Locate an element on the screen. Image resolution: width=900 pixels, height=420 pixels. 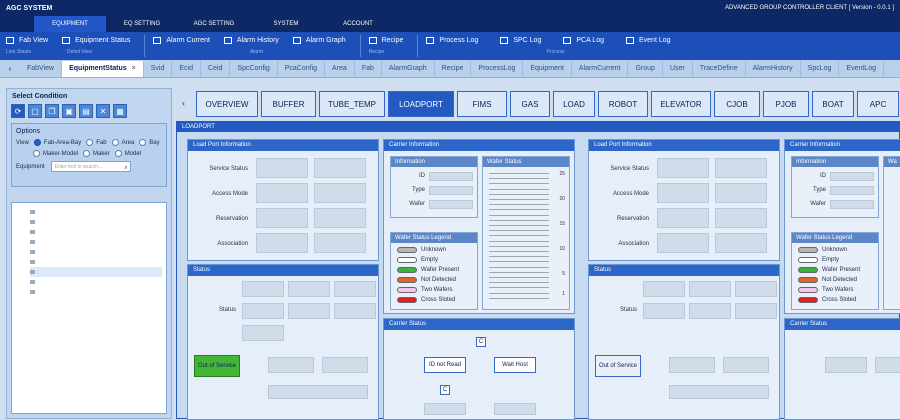
tab-spclog: SpcLog is located at coordinates (820, 69).